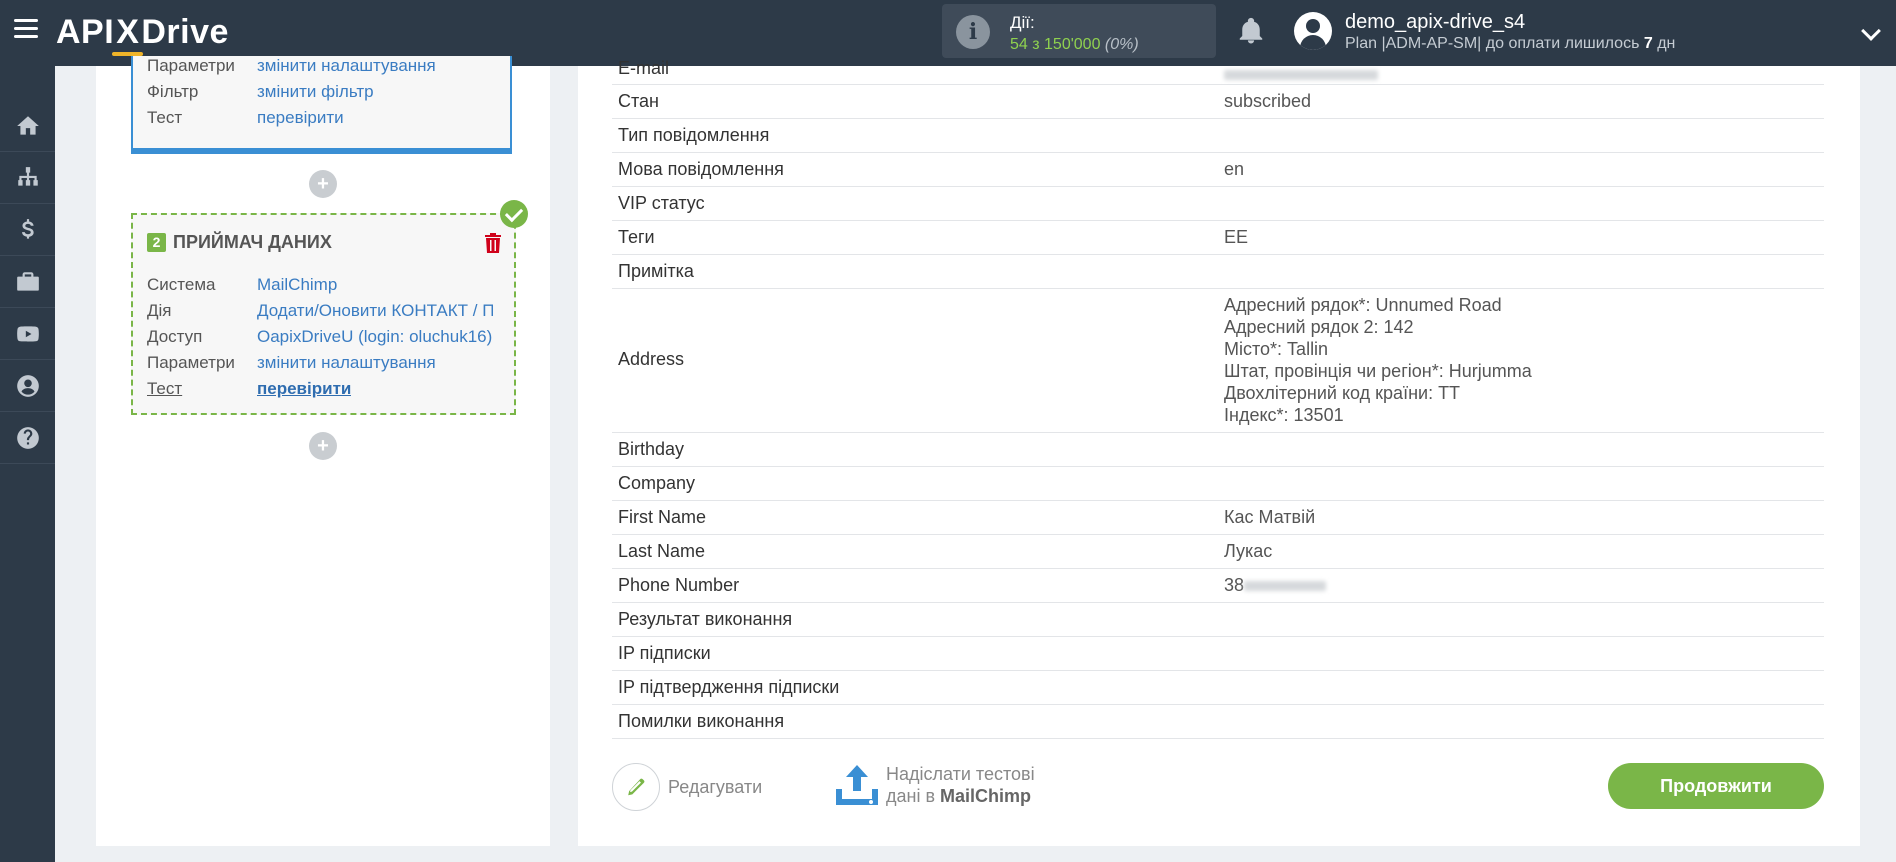 This screenshot has width=1896, height=862. I want to click on table-row: E-mail, so click(1218, 71).